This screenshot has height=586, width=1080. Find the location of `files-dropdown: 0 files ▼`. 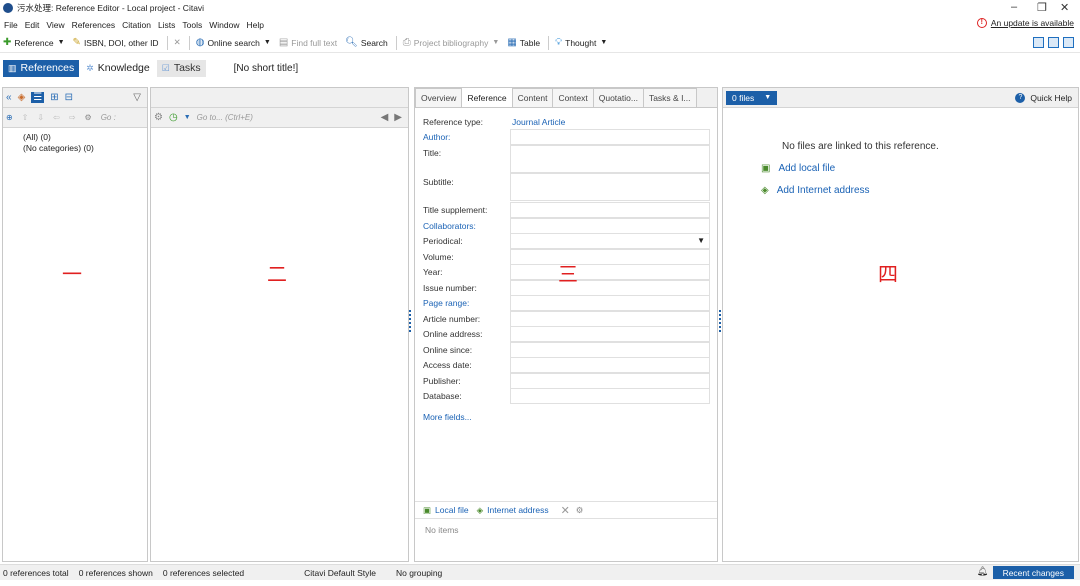

files-dropdown: 0 files ▼ is located at coordinates (752, 97).